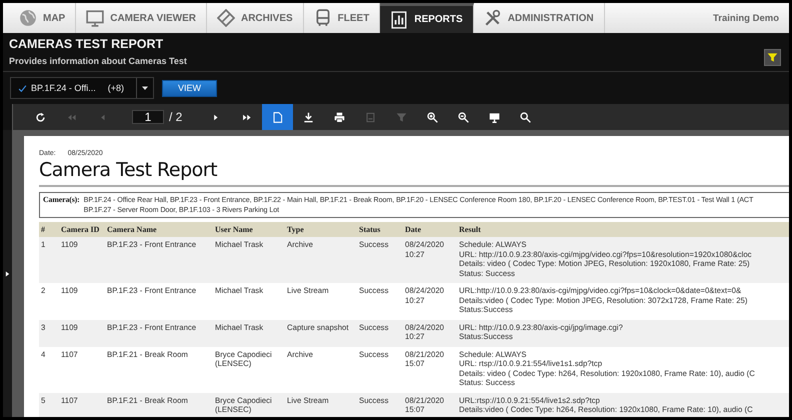 This screenshot has height=420, width=792. What do you see at coordinates (323, 18) in the screenshot?
I see `bus-icon` at bounding box center [323, 18].